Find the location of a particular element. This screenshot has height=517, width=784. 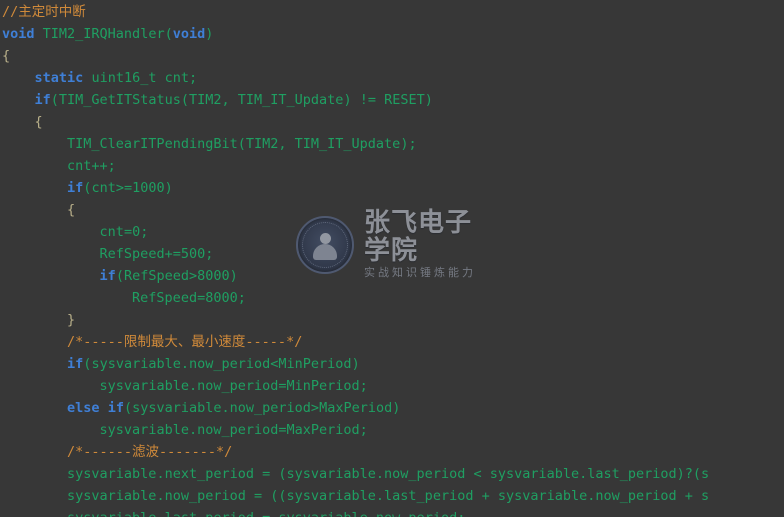

code-token-punc: ); is located at coordinates (408, 144).